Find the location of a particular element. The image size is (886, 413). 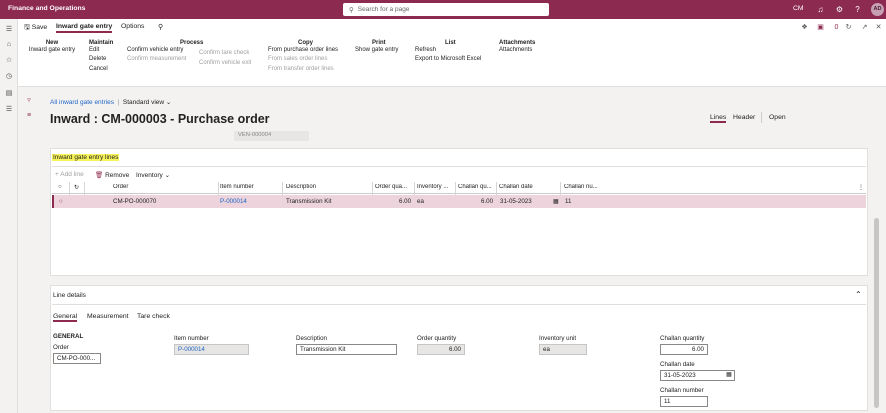

new-inward-gate-entry-button: Inward gate entry is located at coordinates (52, 50).